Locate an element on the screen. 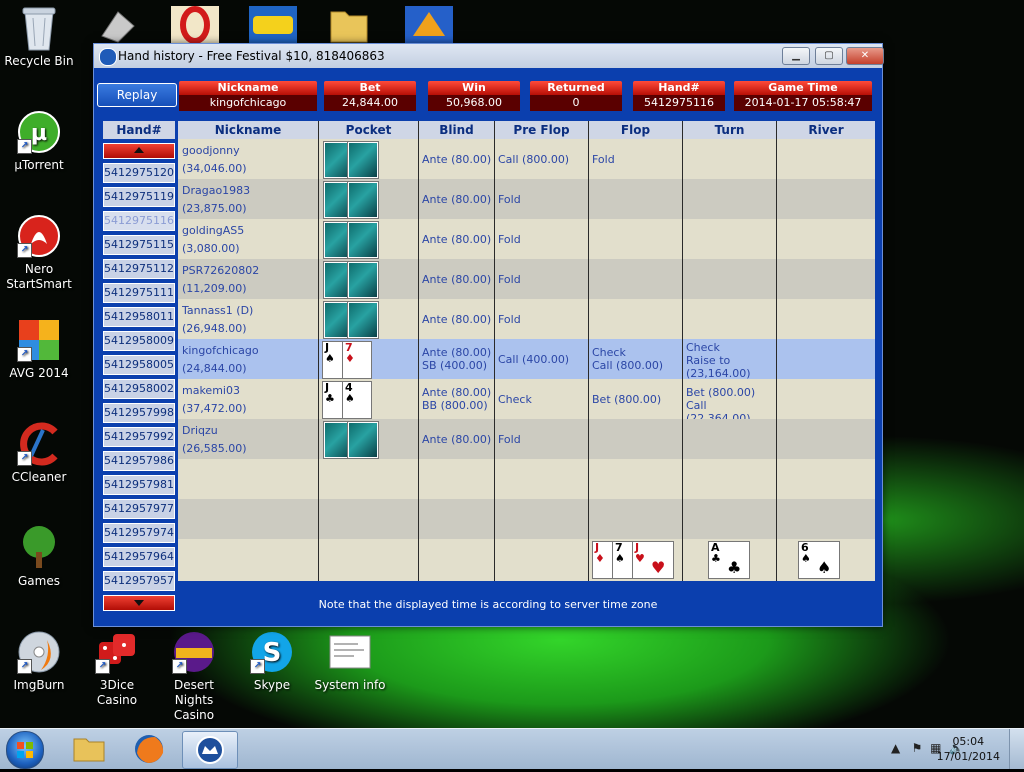  column-header-flop: Flop is located at coordinates (635, 130).